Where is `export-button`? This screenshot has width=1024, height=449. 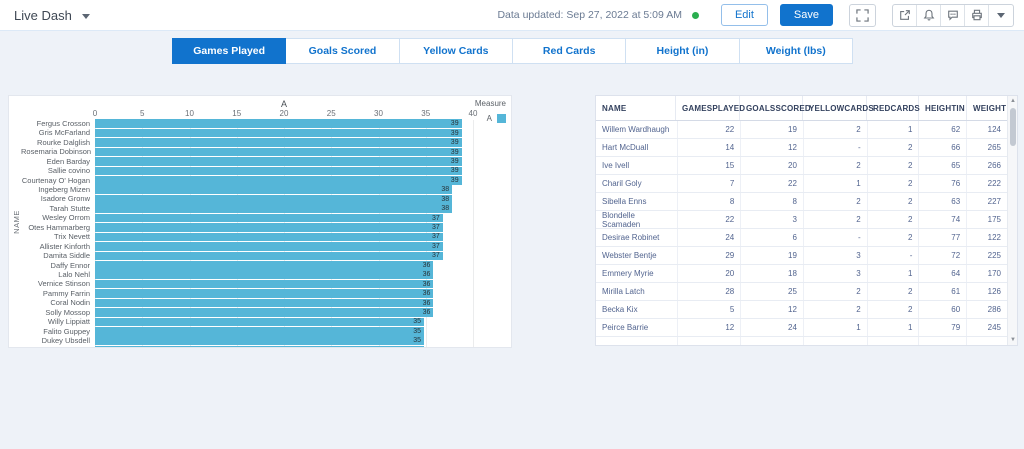
export-button is located at coordinates (905, 15).